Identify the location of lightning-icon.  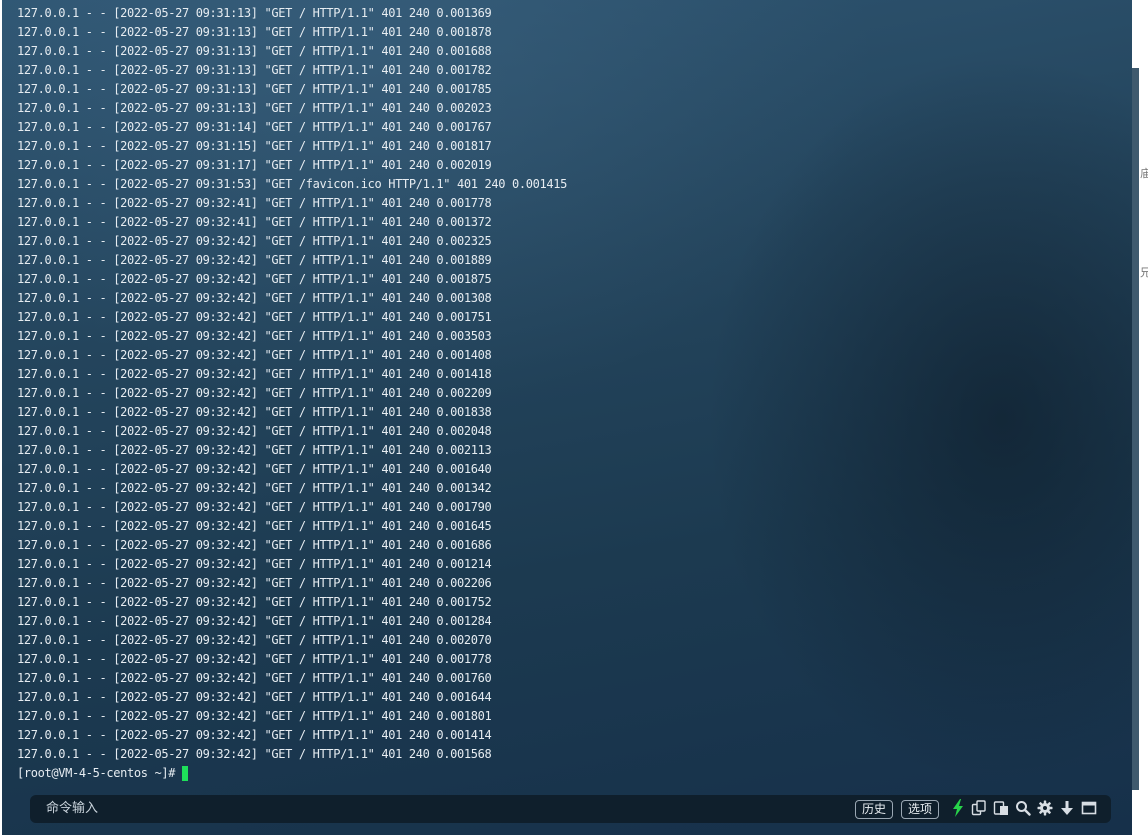
(958, 808).